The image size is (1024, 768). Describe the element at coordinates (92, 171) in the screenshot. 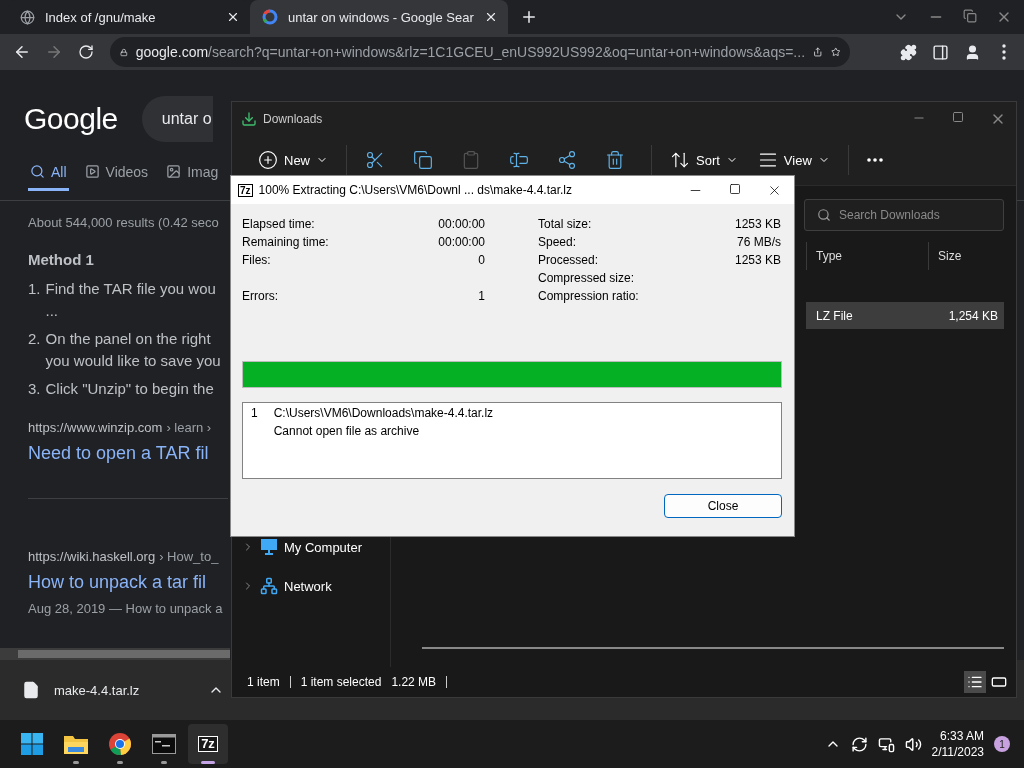

I see `video-icon` at that location.